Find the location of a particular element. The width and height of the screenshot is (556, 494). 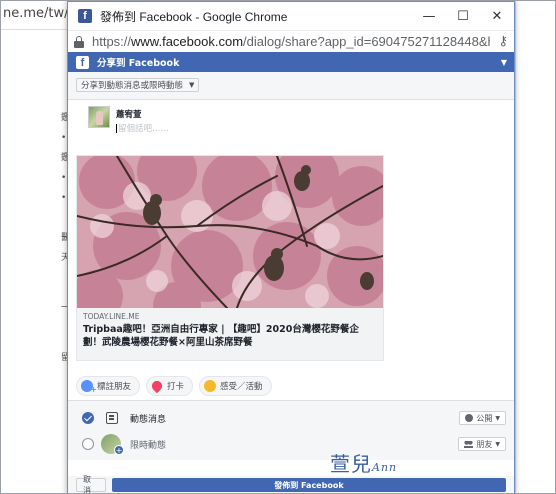

plus-icon: + is located at coordinates (119, 450).